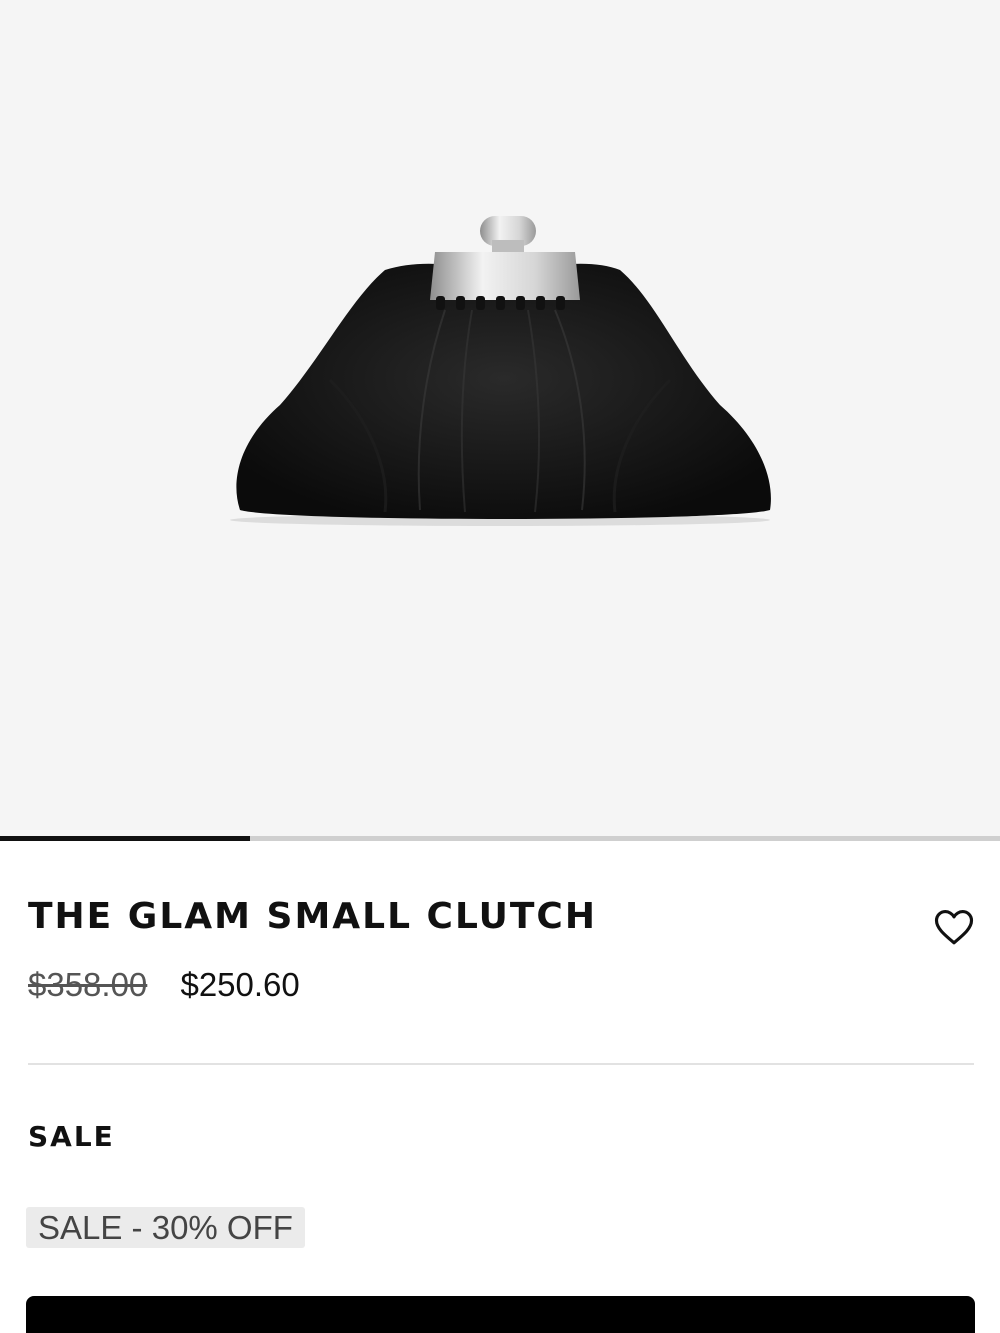  I want to click on sale-badge: SALE - 30% OFF, so click(165, 1227).